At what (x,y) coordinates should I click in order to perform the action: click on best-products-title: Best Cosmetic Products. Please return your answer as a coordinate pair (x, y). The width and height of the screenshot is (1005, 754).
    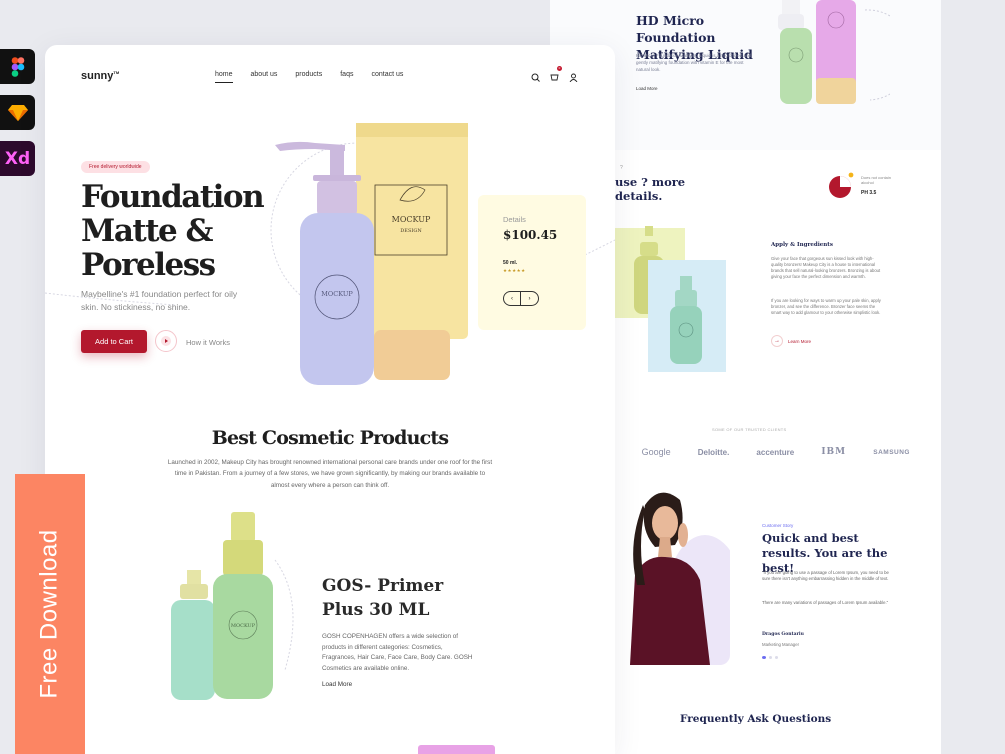
    Looking at the image, I should click on (330, 438).